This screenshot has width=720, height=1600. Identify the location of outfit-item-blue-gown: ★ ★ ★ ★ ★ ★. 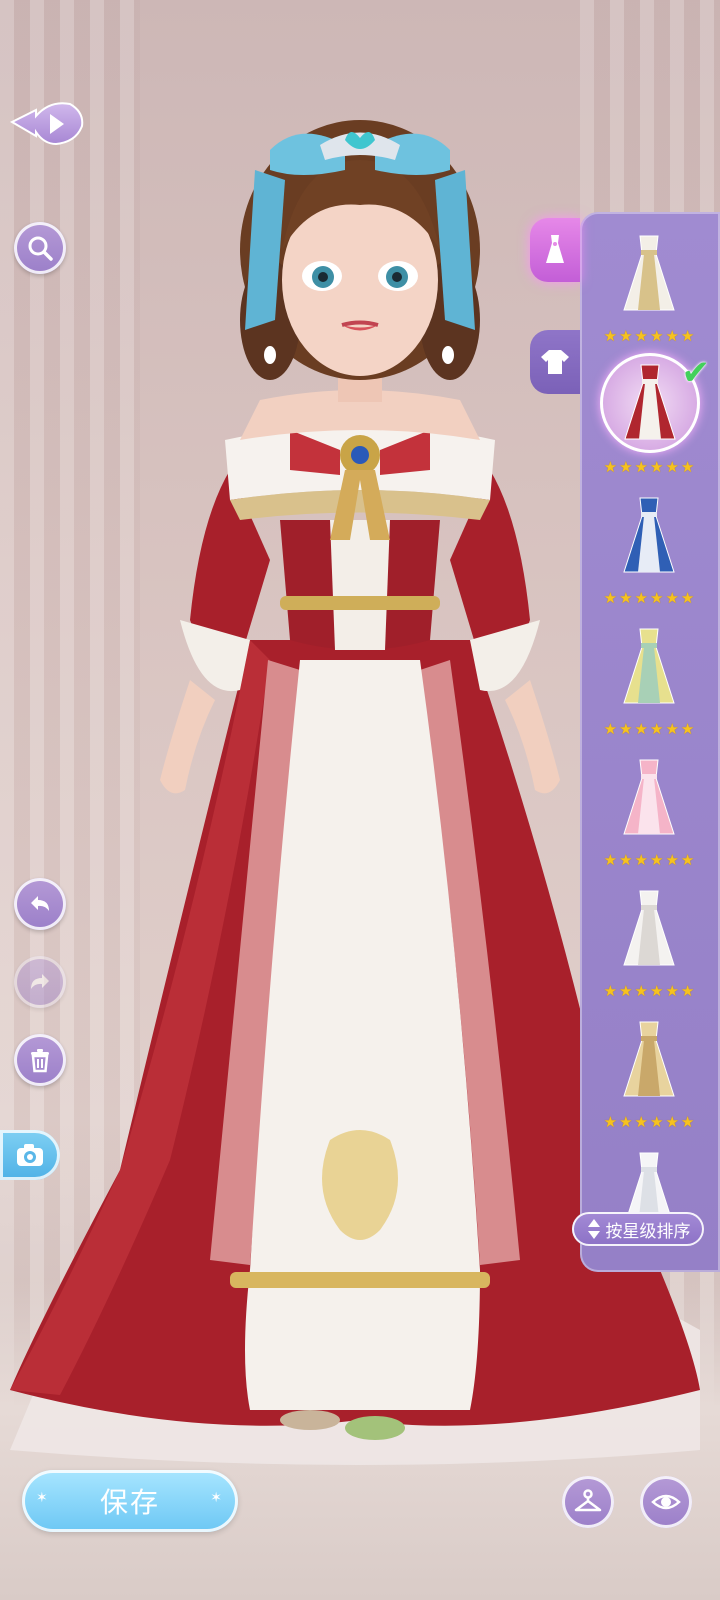
(649, 550).